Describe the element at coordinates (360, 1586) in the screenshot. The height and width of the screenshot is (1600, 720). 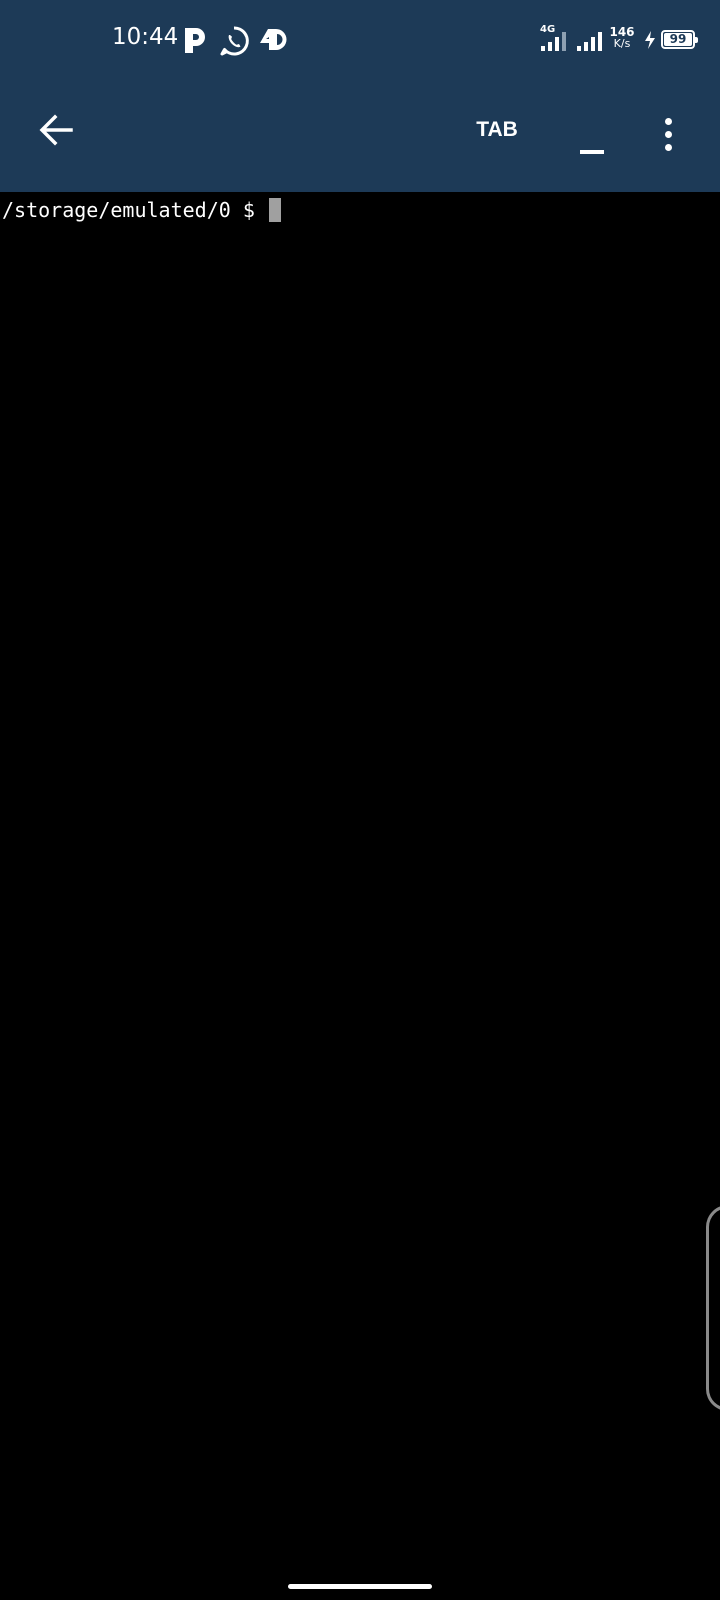
I see `home-indicator` at that location.